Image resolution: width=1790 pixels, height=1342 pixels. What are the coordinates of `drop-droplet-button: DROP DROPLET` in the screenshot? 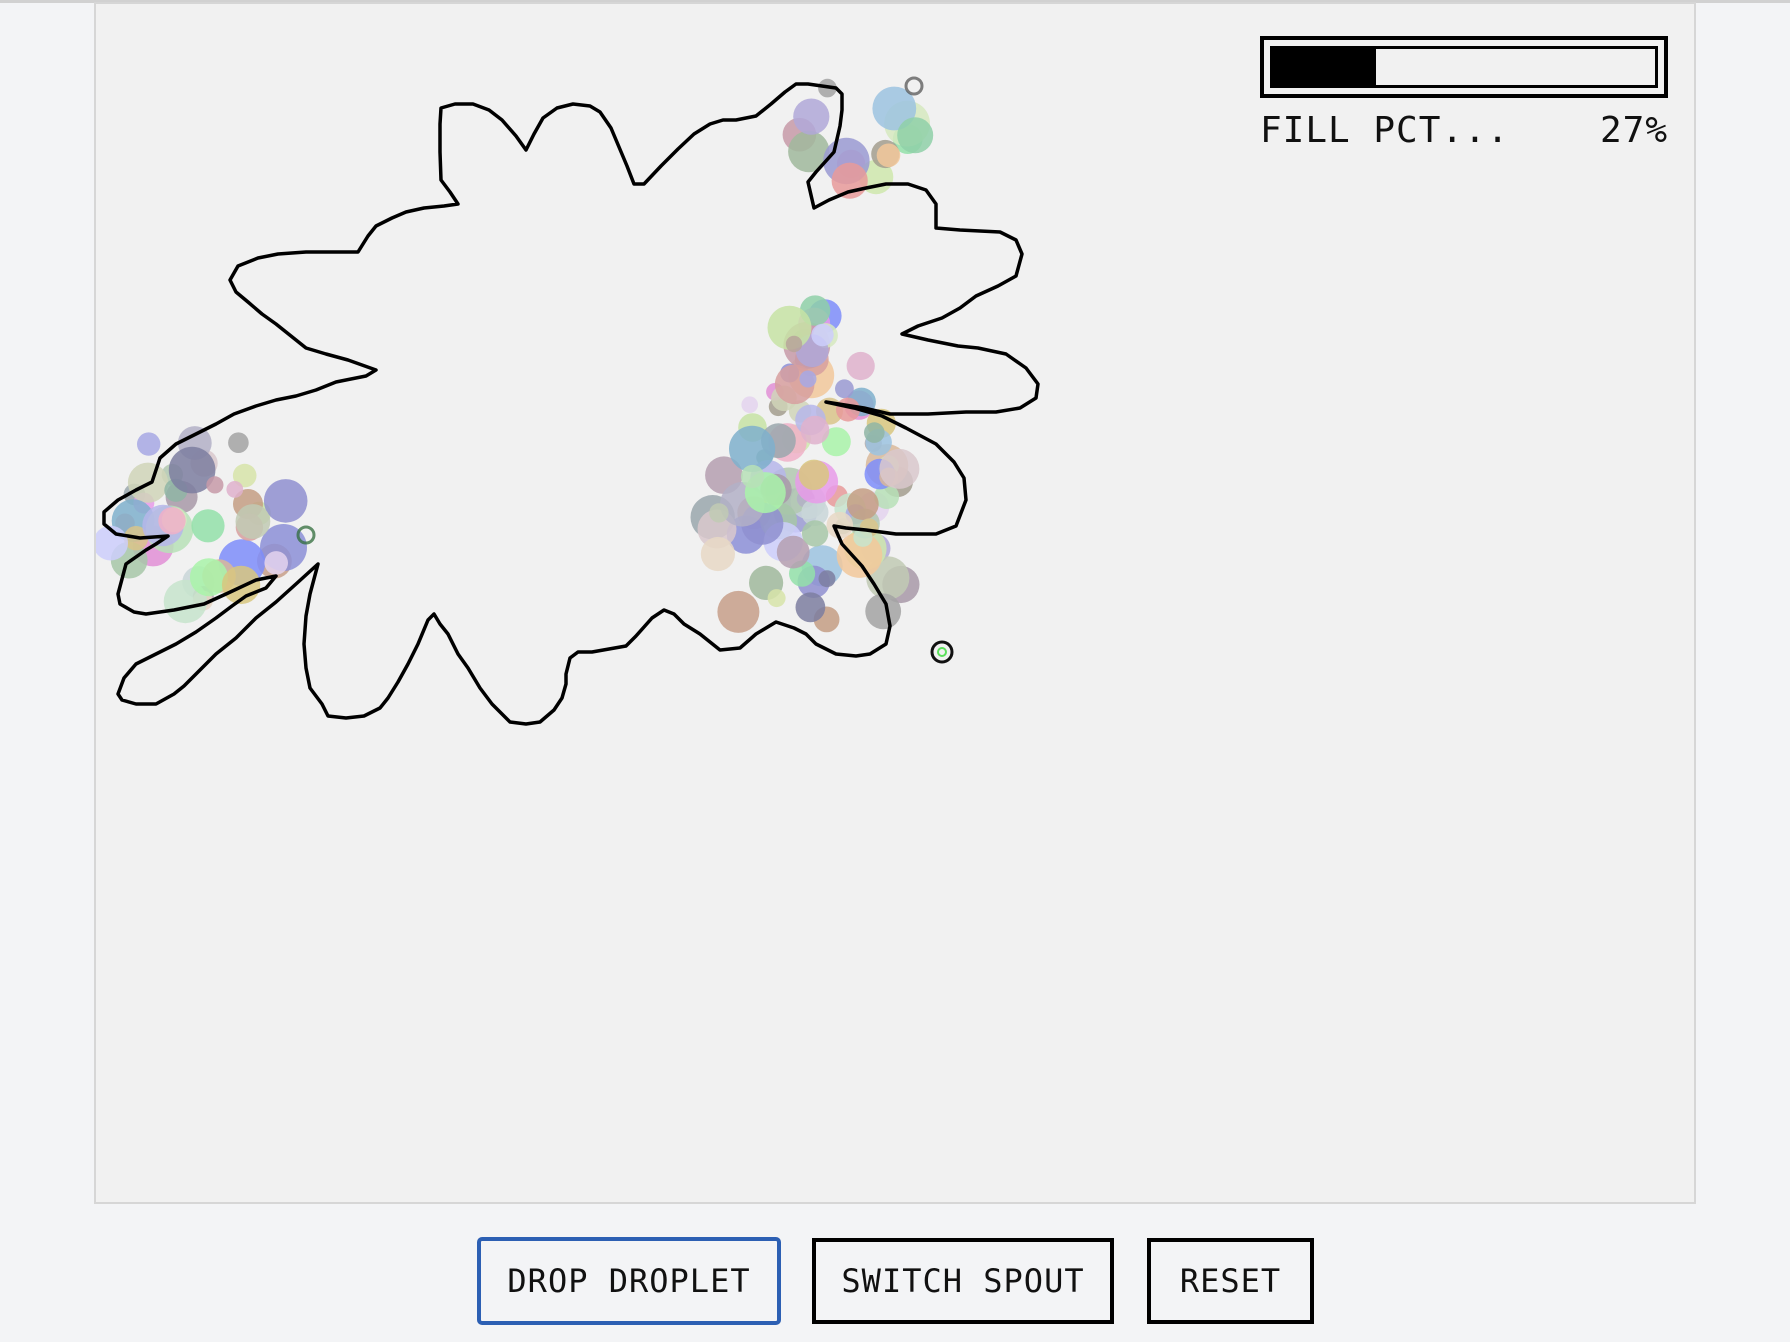 It's located at (629, 1281).